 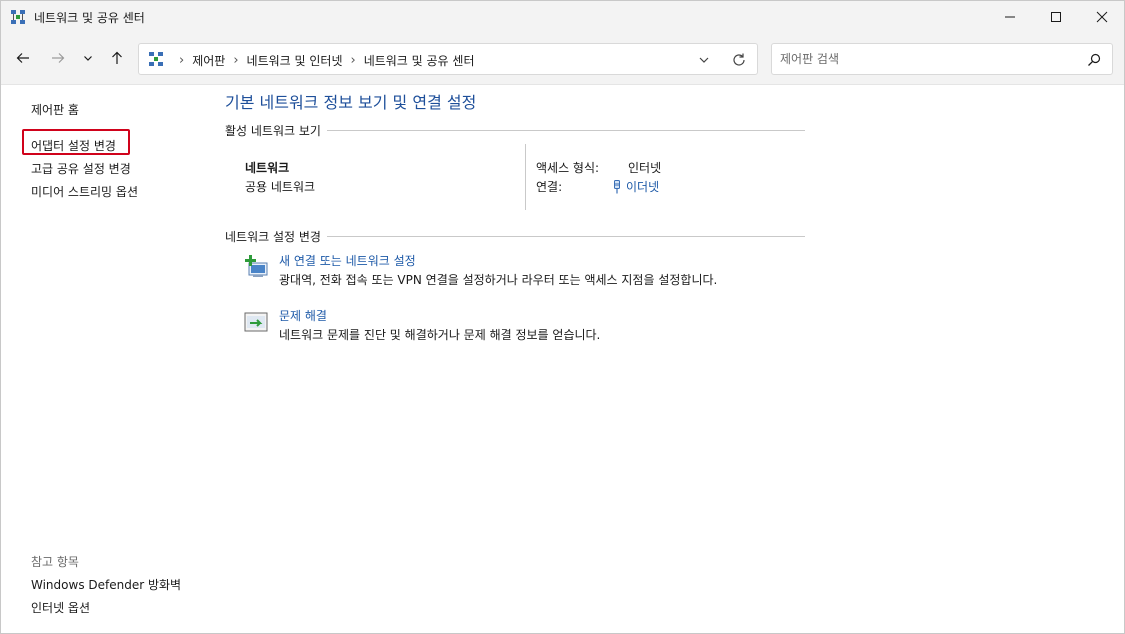 I want to click on title-bar: 네트워크 및 공유 센터, so click(x=562, y=17).